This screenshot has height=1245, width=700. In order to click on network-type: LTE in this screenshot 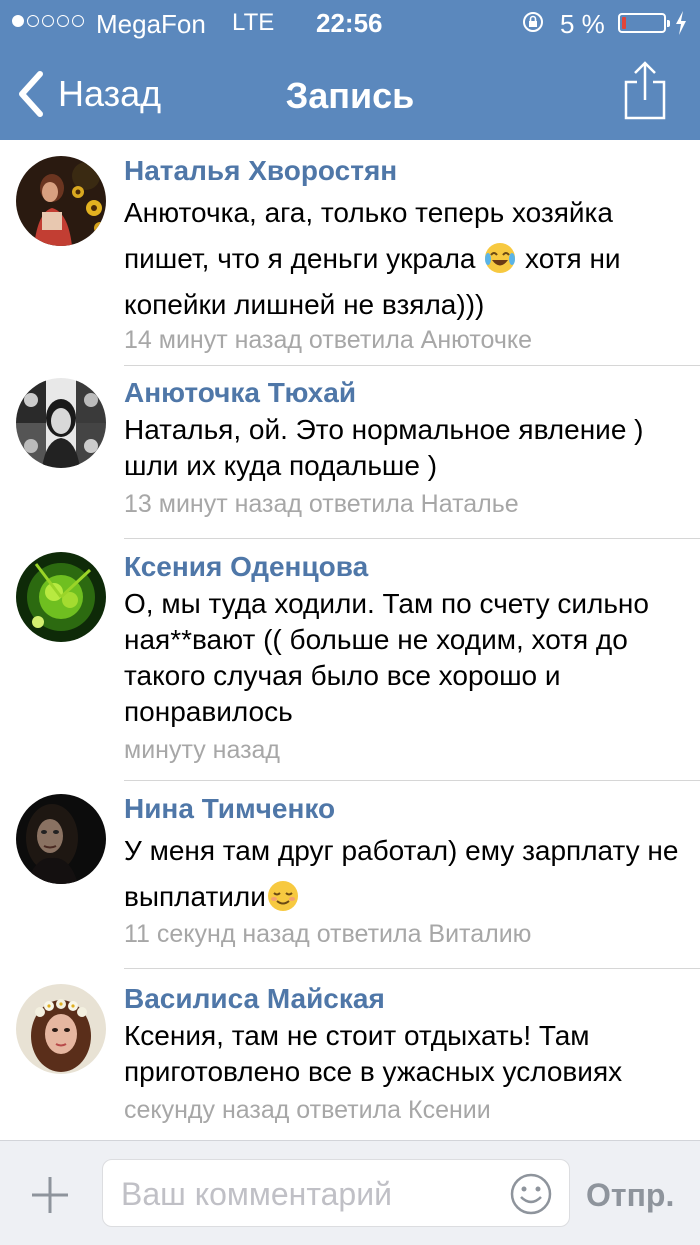, I will do `click(253, 22)`.